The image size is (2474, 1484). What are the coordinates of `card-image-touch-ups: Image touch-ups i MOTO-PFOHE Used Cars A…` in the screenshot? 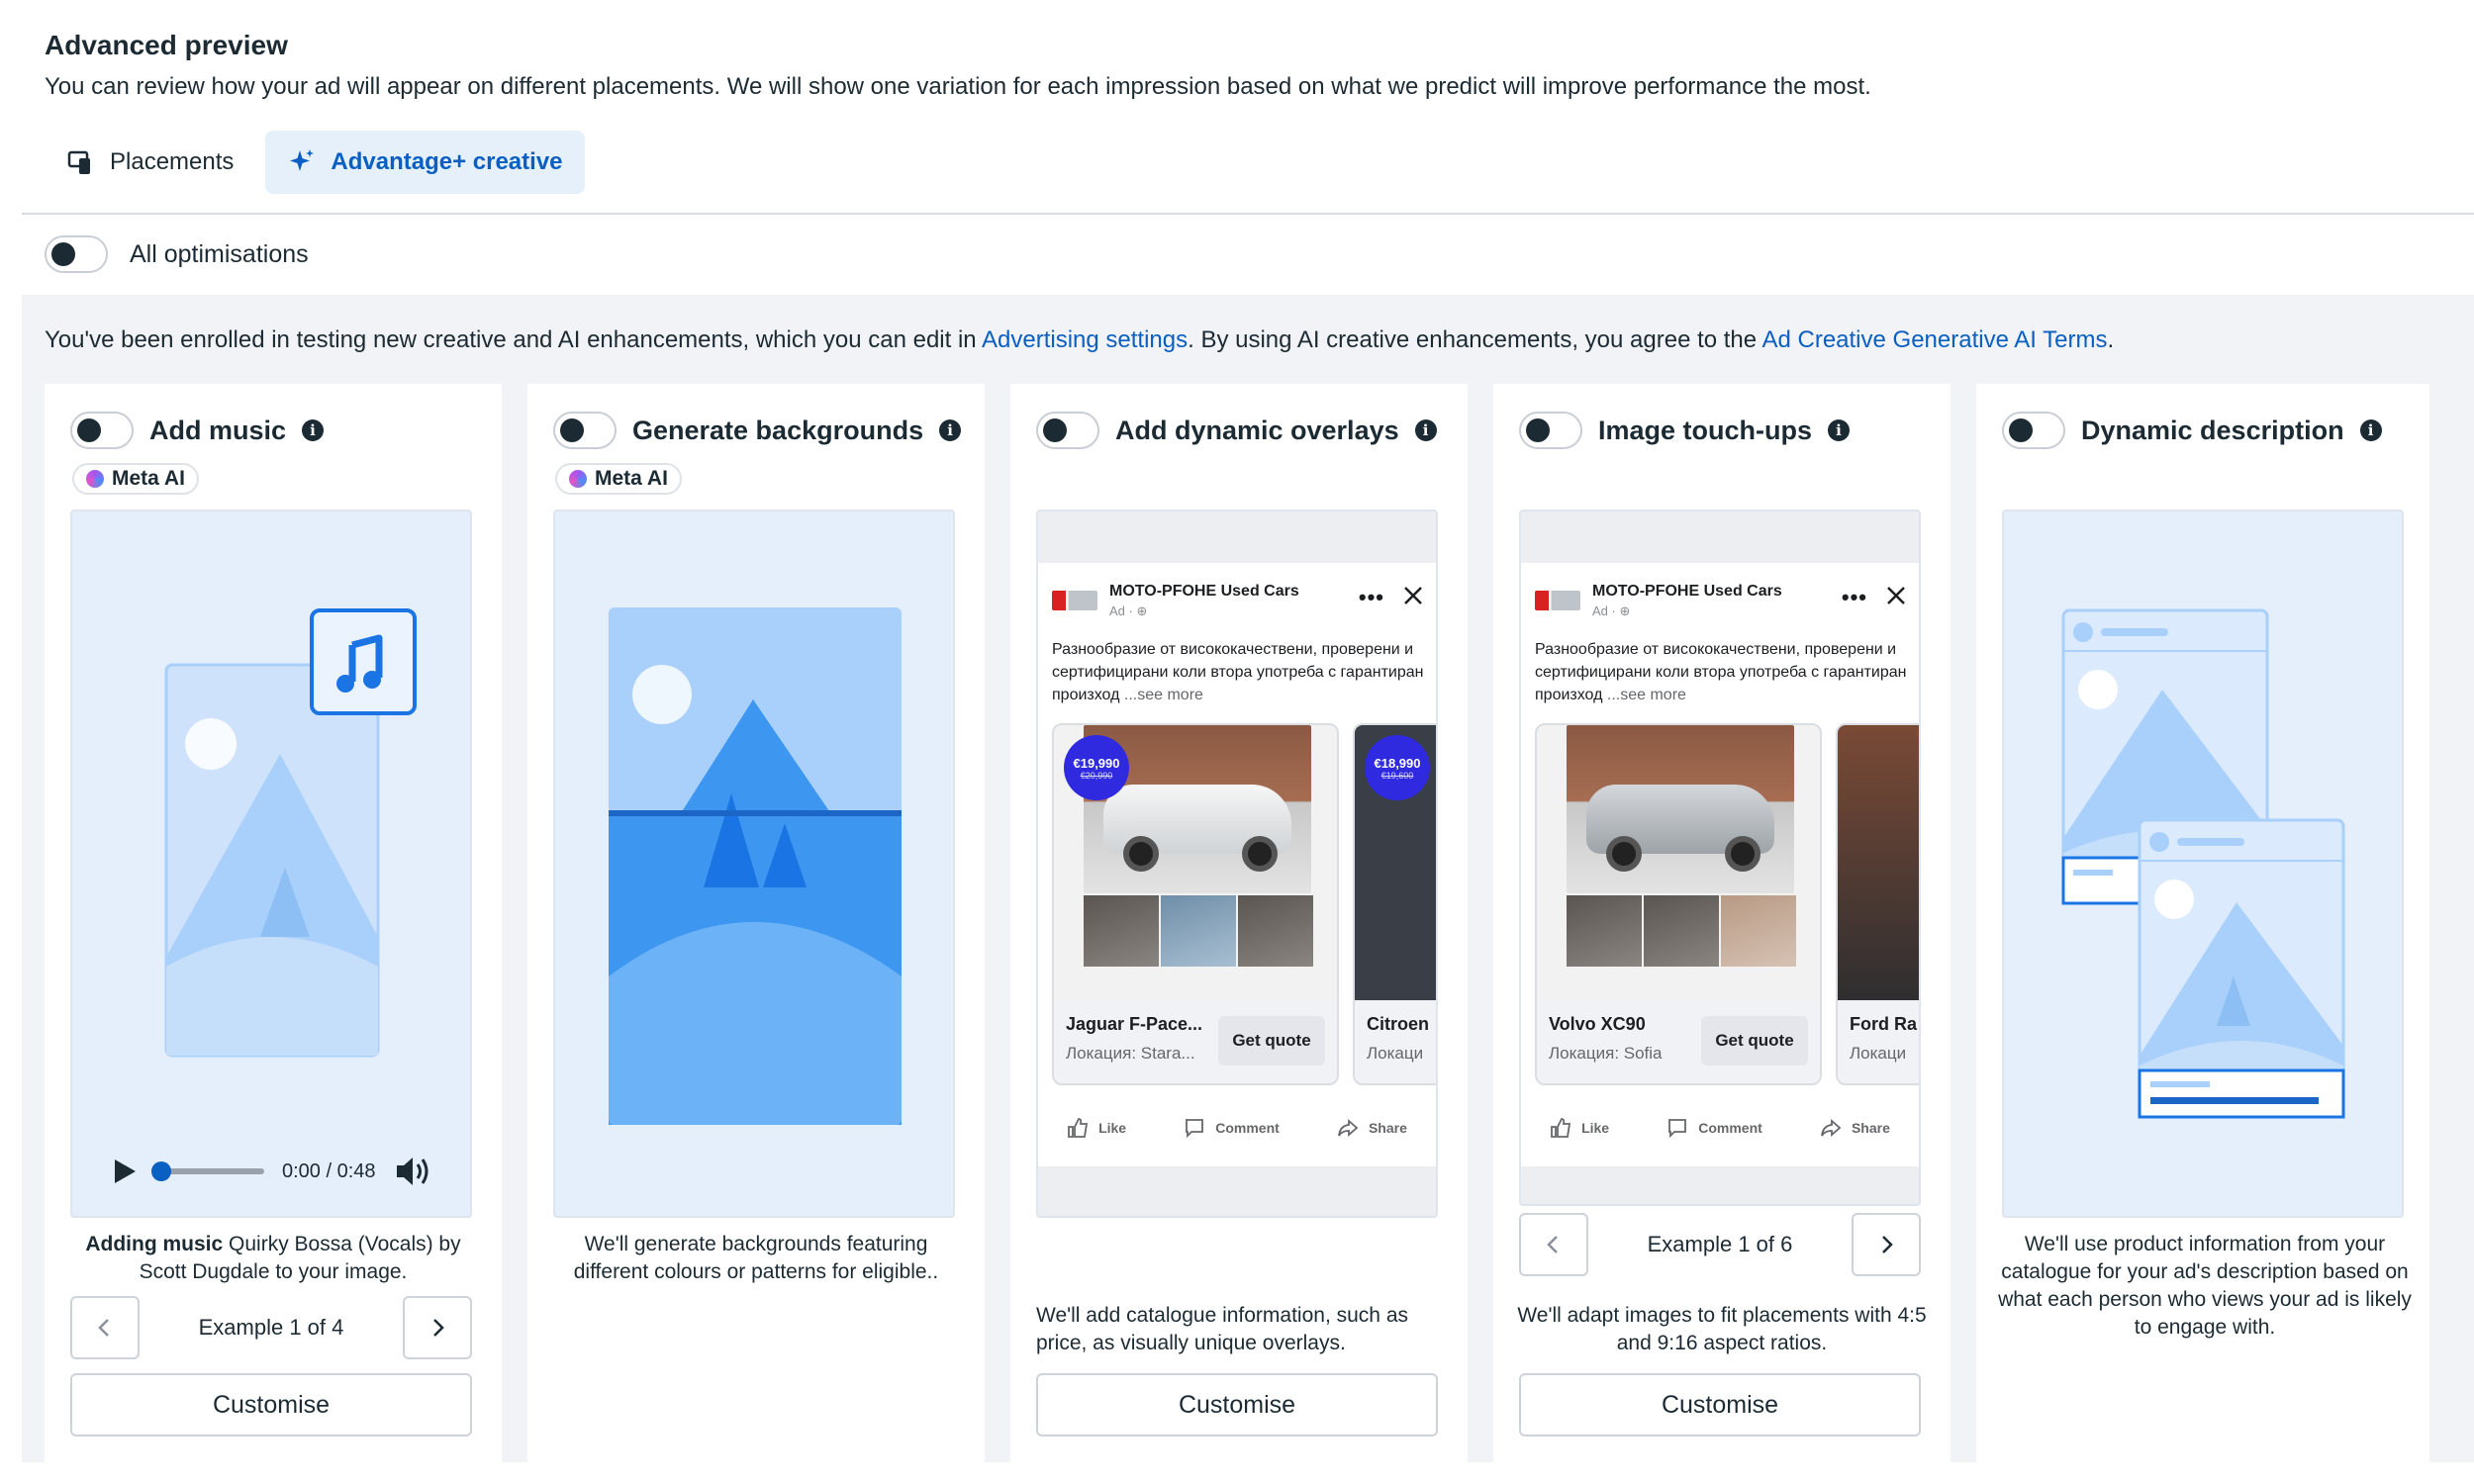 It's located at (1722, 923).